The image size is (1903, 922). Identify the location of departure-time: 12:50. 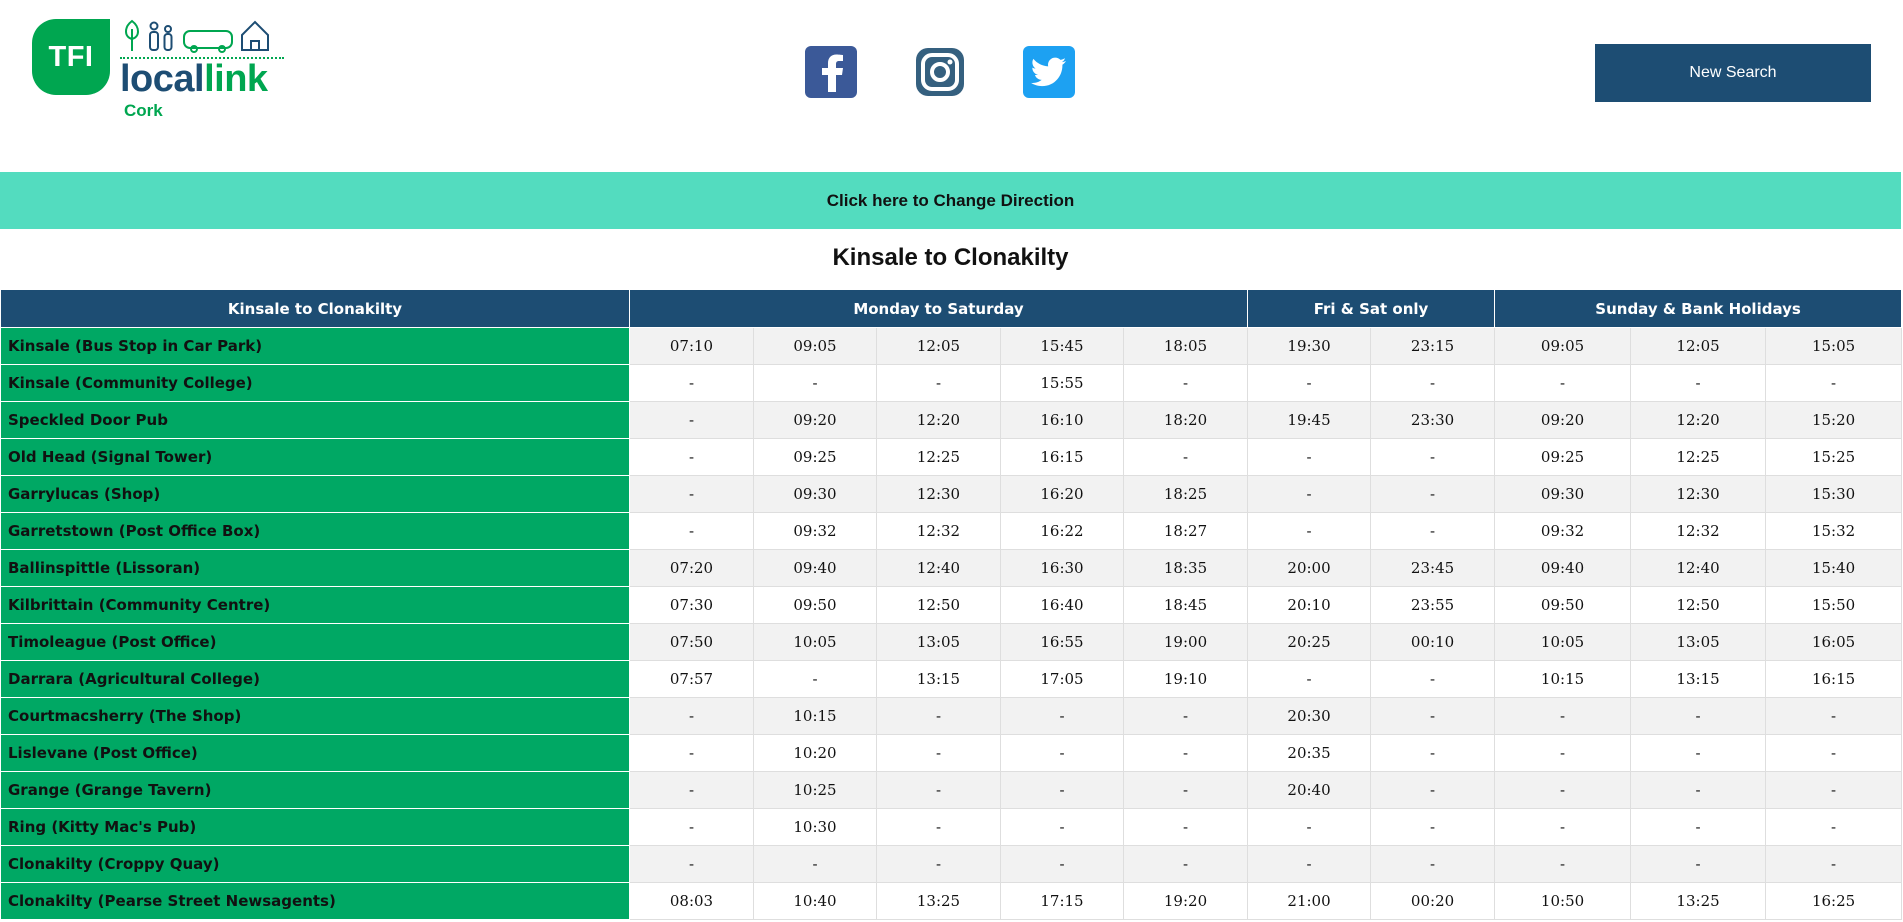
(938, 605).